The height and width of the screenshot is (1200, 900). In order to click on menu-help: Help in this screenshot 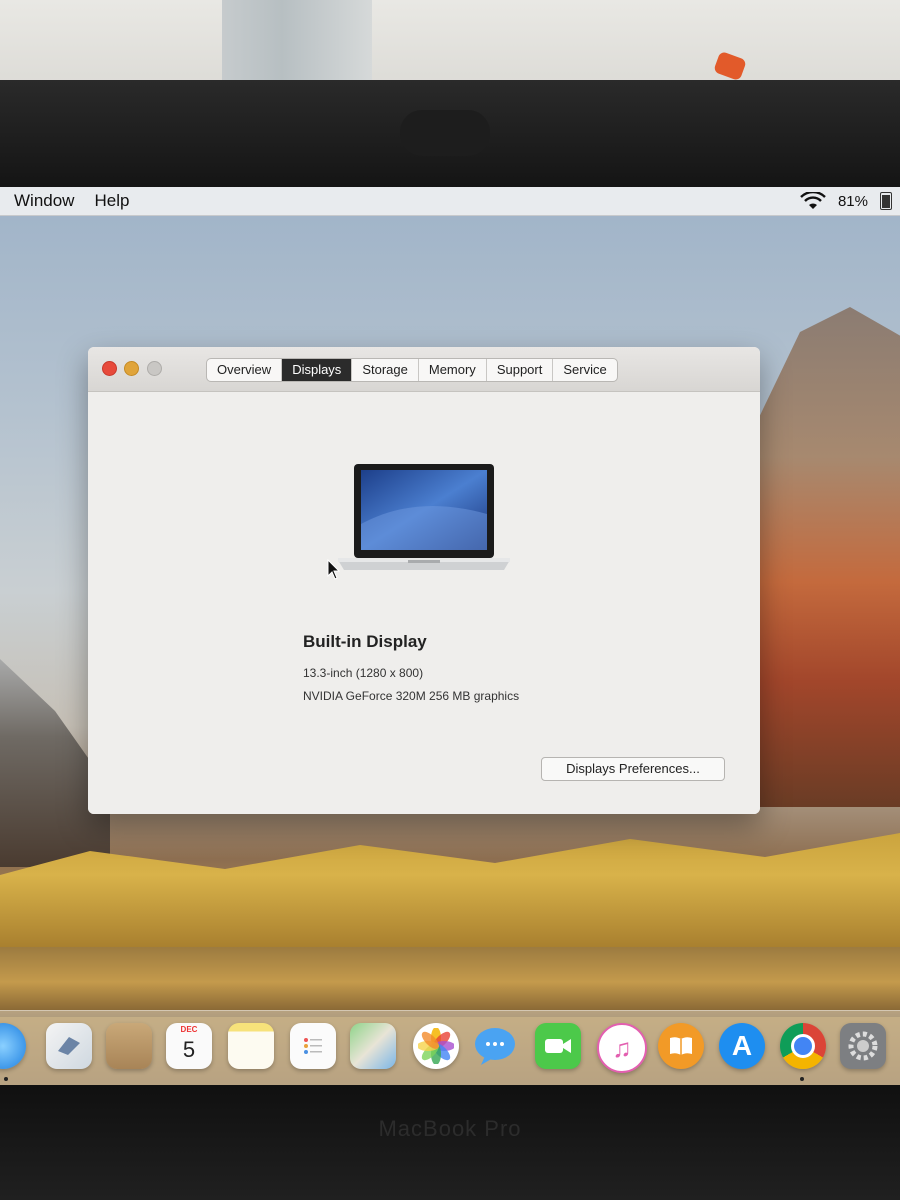, I will do `click(111, 201)`.